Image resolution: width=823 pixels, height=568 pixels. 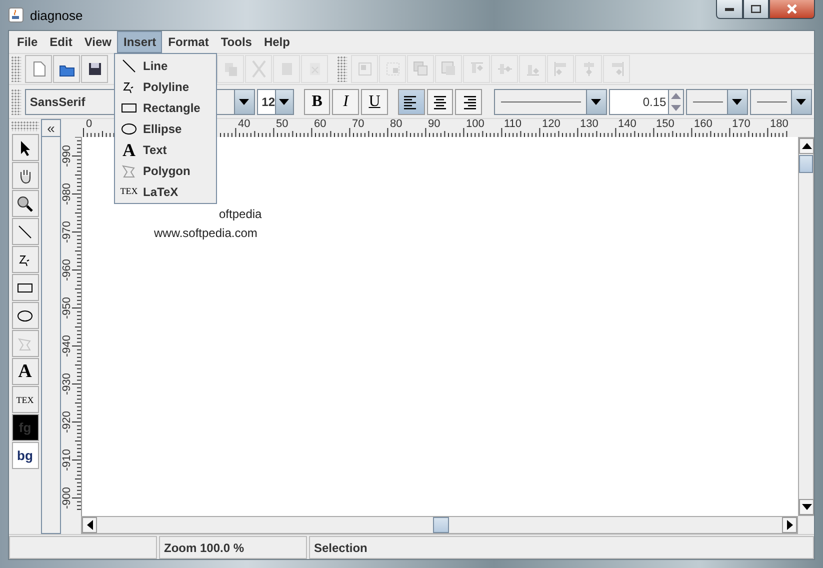 I want to click on menu-entry: Line, so click(x=165, y=65).